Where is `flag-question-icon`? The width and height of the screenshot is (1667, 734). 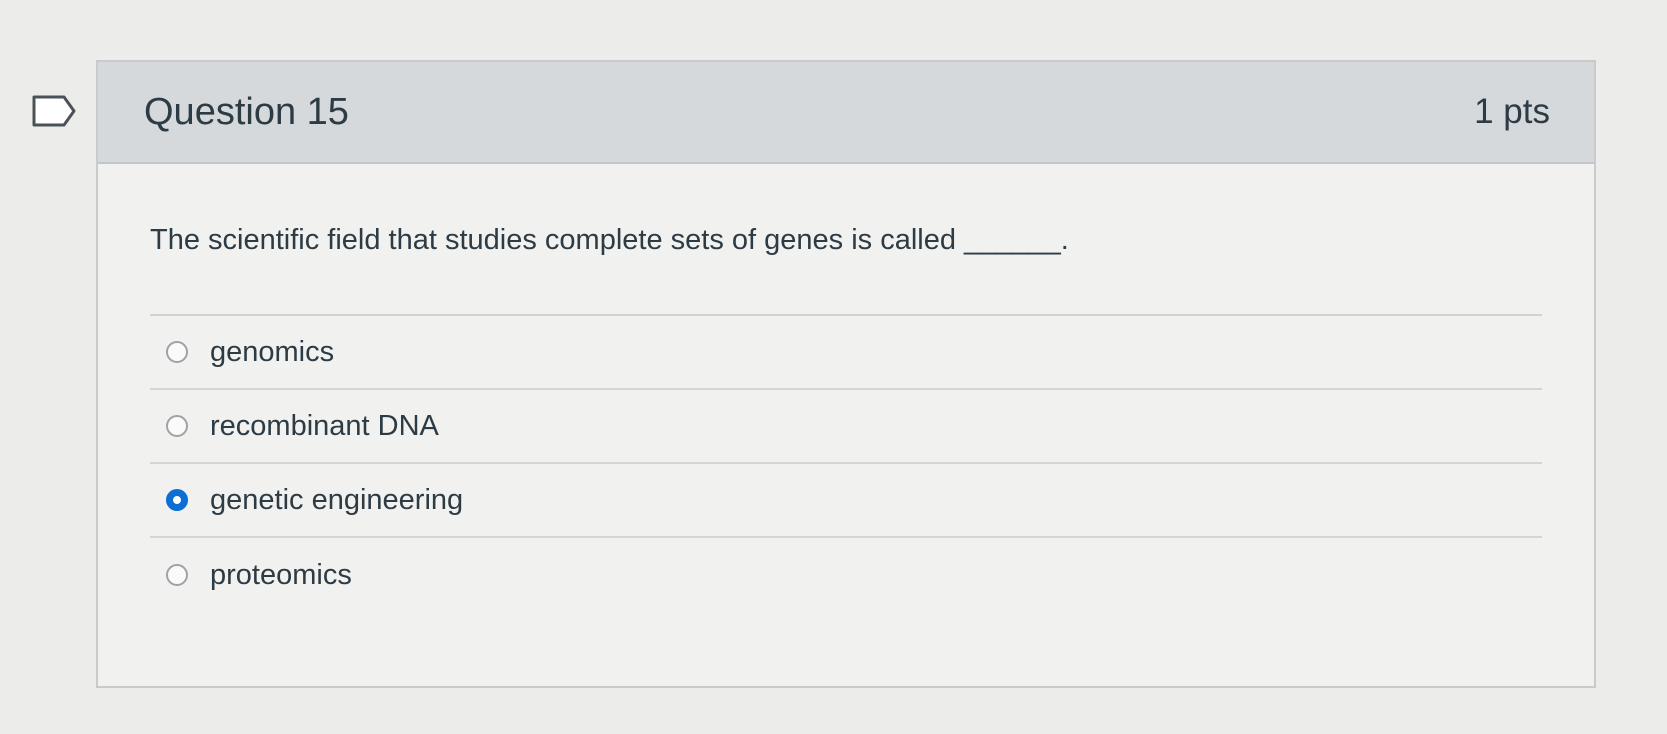 flag-question-icon is located at coordinates (55, 111).